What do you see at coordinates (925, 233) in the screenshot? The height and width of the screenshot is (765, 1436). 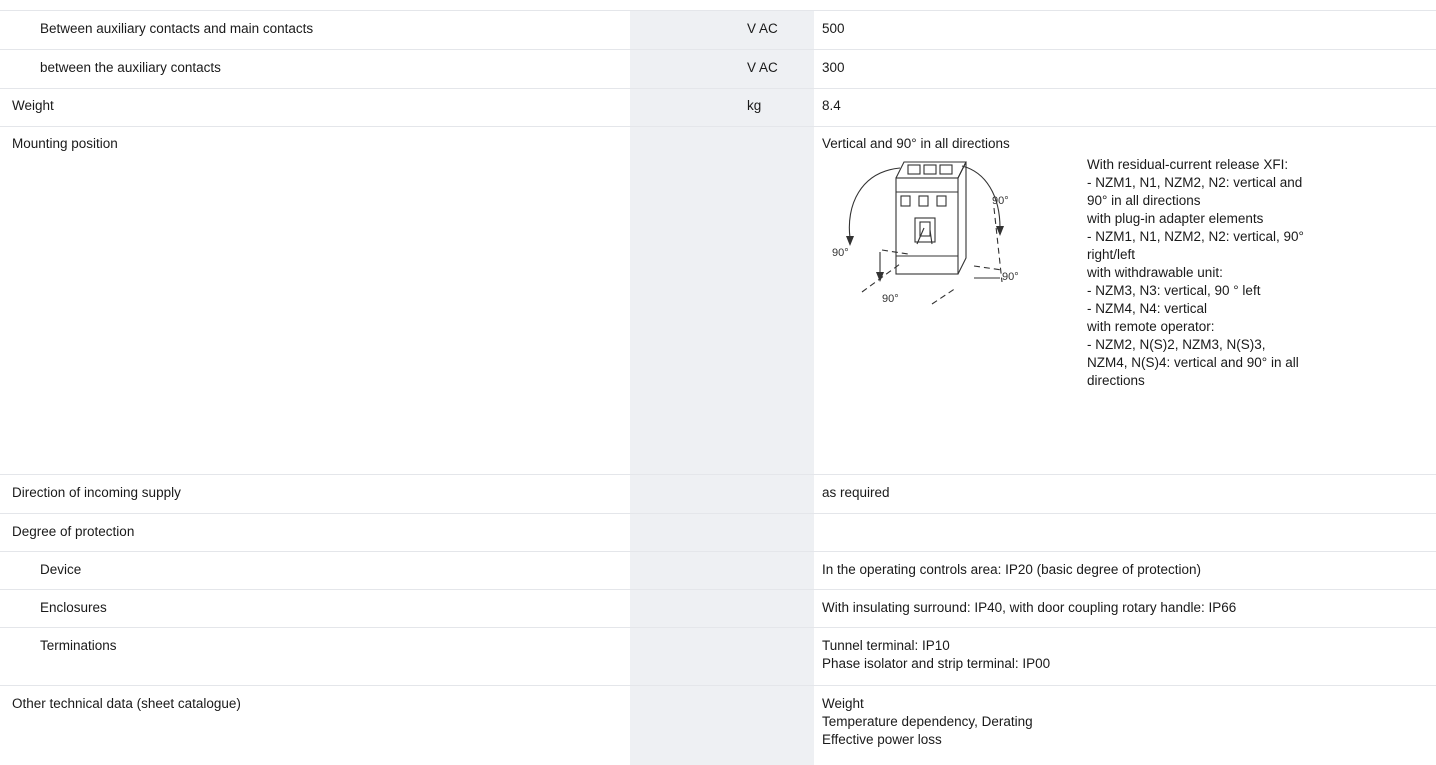 I see `mounting-position-diagram: 90° 90° 90° 90°` at bounding box center [925, 233].